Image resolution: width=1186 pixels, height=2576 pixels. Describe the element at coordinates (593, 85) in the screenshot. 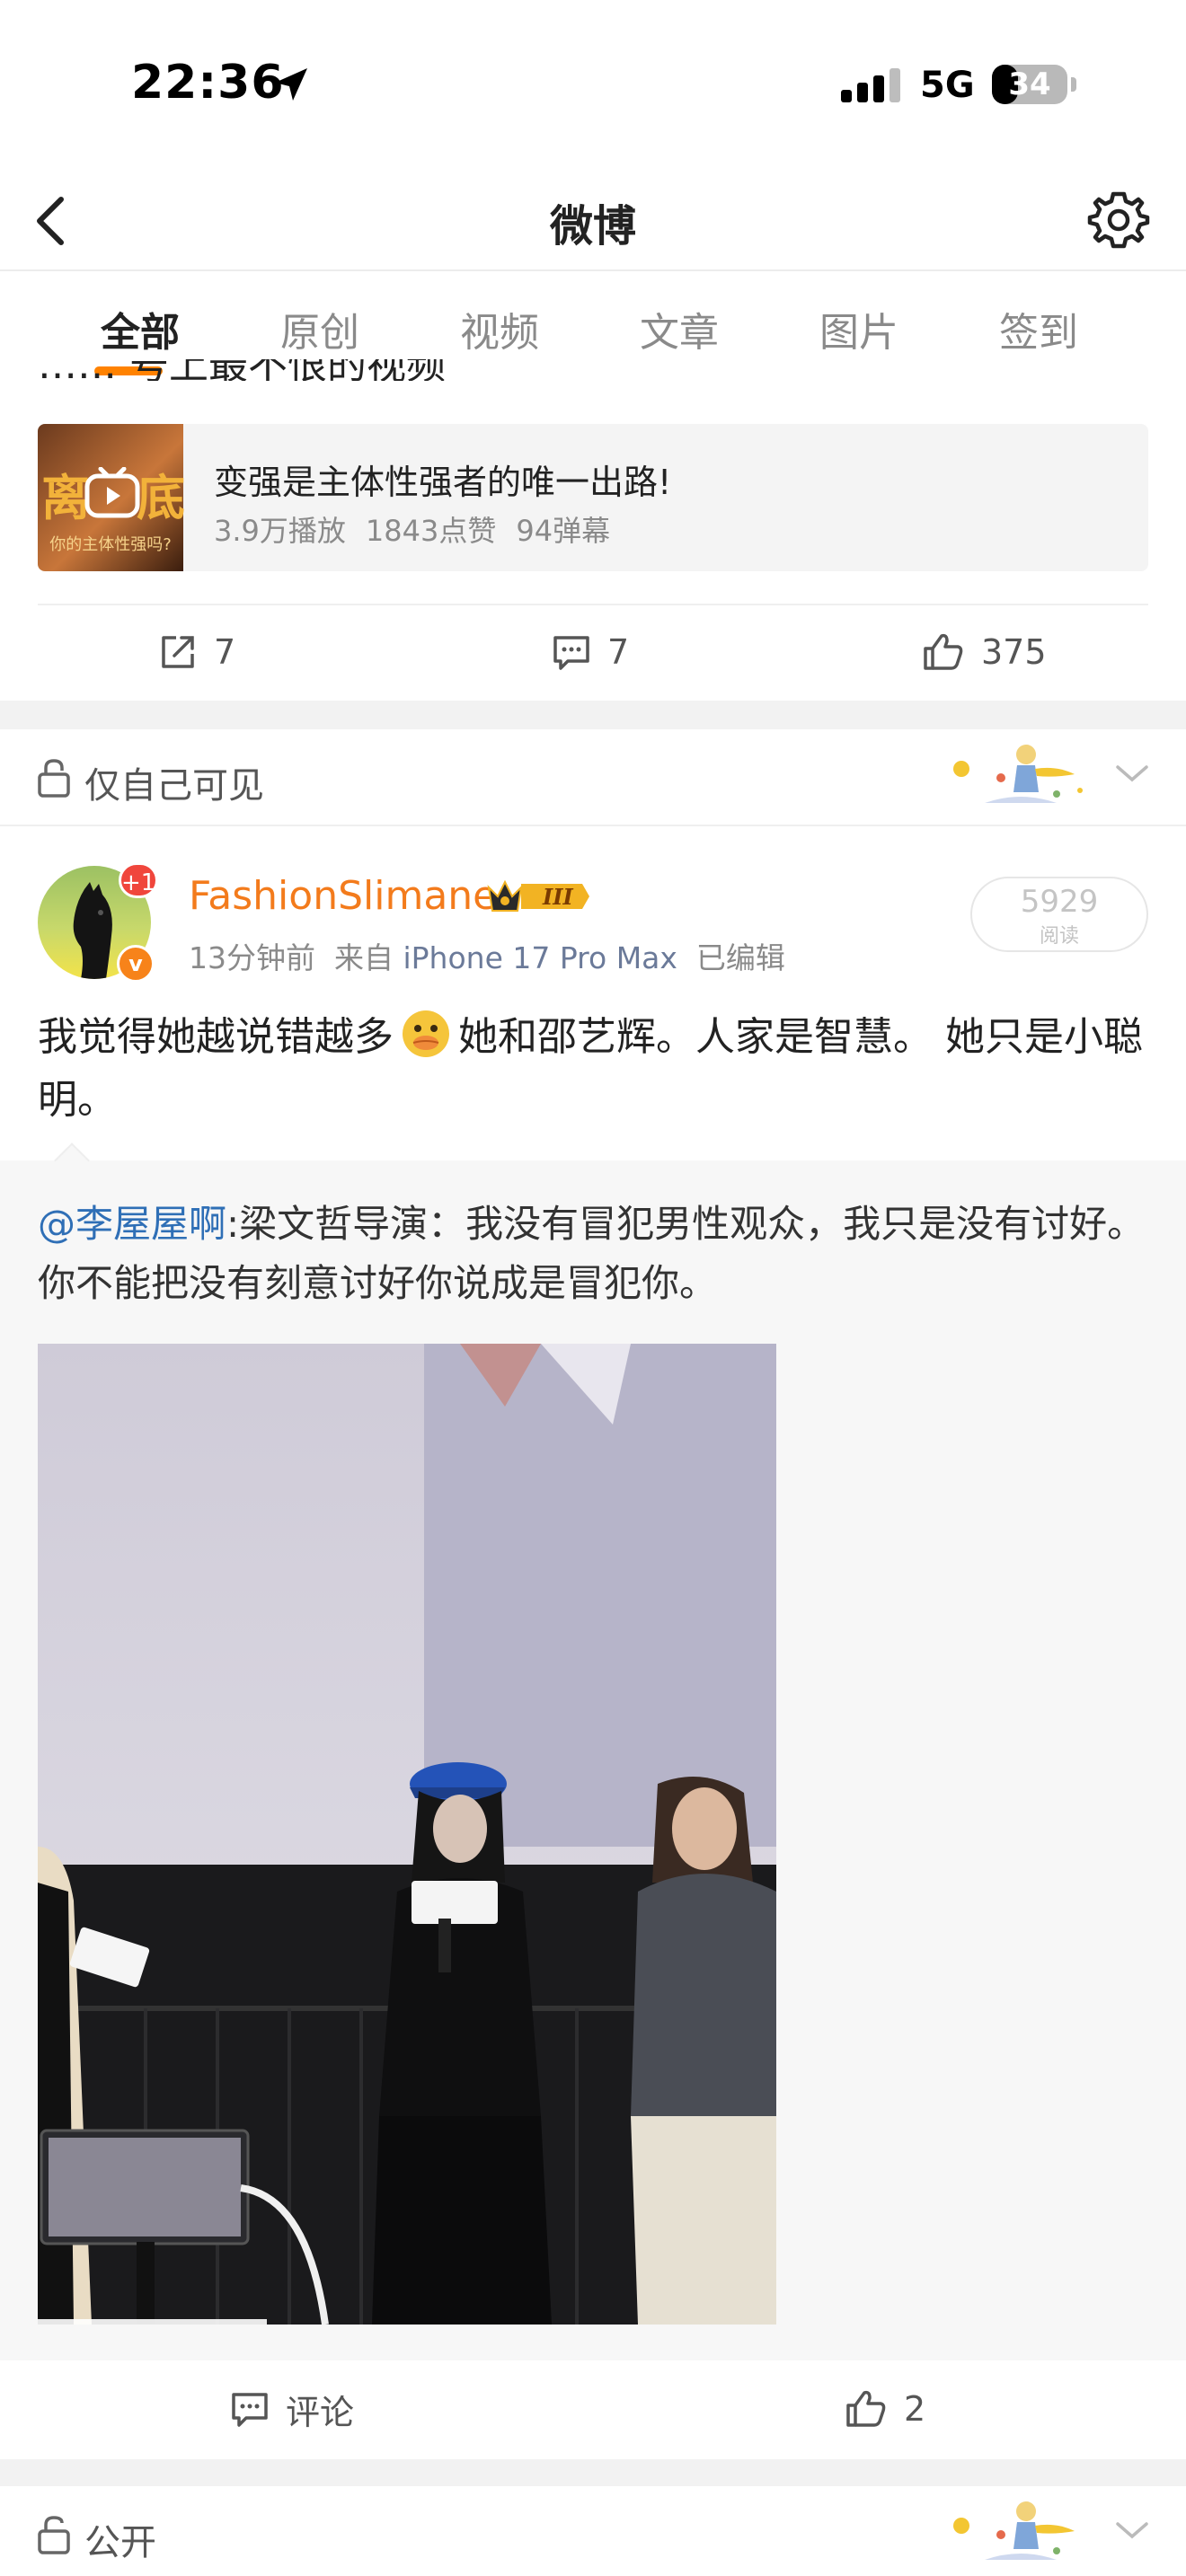

I see `status-bar: 22:36 5G 34` at that location.